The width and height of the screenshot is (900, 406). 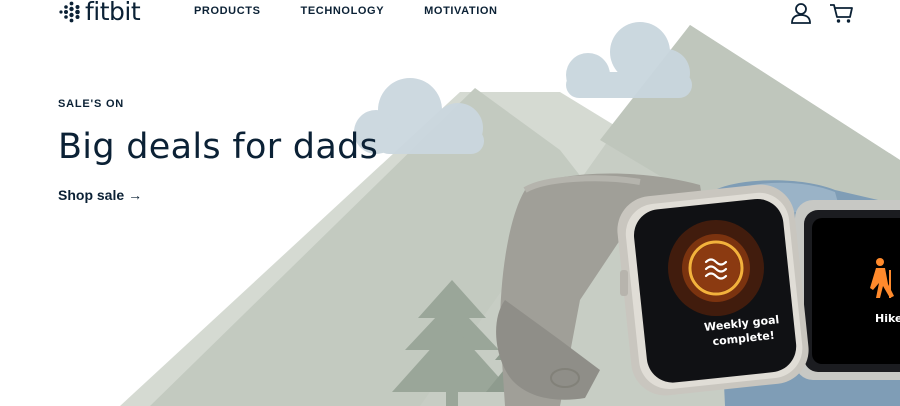 What do you see at coordinates (841, 13) in the screenshot?
I see `cart-icon` at bounding box center [841, 13].